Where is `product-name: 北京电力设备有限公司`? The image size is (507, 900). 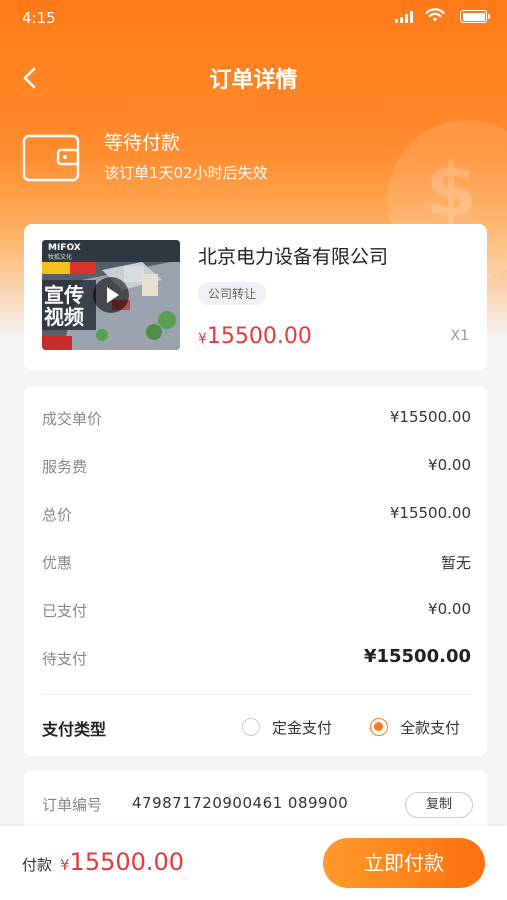 product-name: 北京电力设备有限公司 is located at coordinates (293, 257).